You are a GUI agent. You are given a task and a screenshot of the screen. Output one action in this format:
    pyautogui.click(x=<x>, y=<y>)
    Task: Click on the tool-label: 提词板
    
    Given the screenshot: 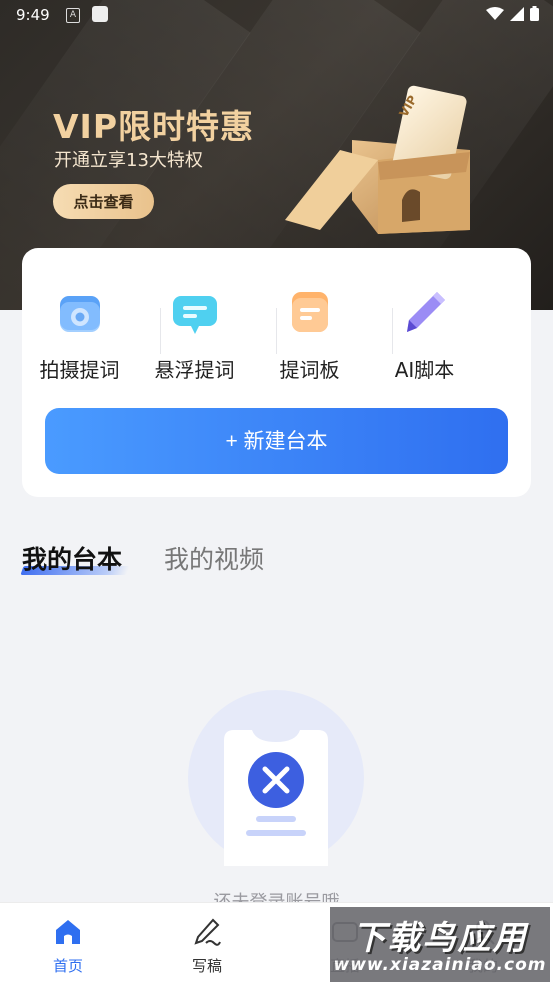 What is the action you would take?
    pyautogui.click(x=309, y=370)
    